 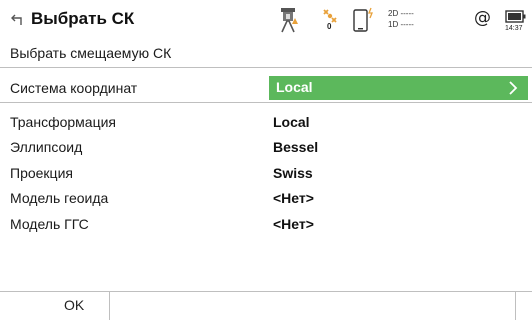 I want to click on coordinate-system-row: Система координат Local, so click(x=266, y=88).